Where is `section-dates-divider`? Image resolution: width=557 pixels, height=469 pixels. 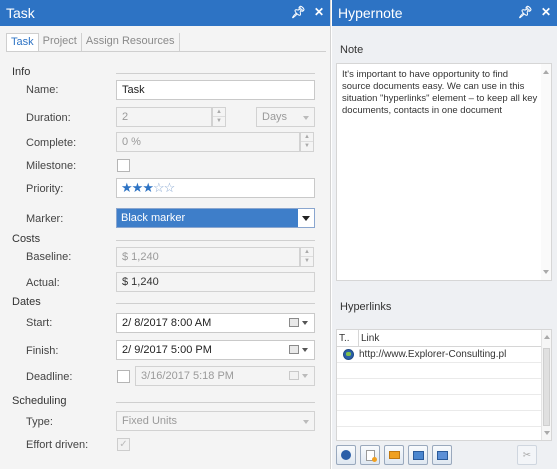 section-dates-divider is located at coordinates (215, 303).